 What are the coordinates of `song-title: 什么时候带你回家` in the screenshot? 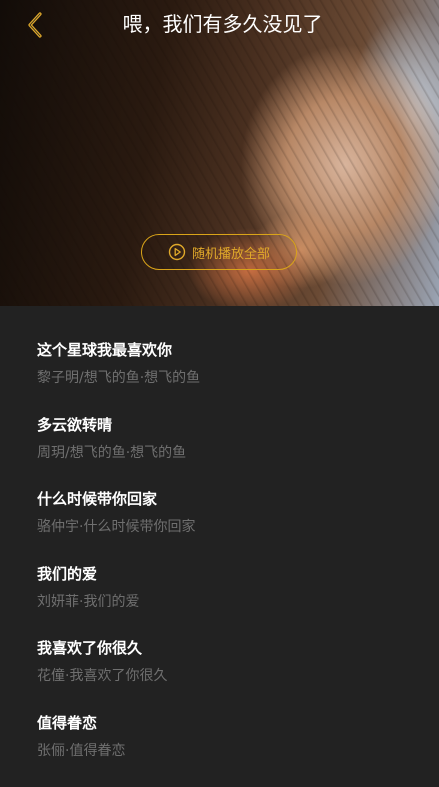 It's located at (238, 499).